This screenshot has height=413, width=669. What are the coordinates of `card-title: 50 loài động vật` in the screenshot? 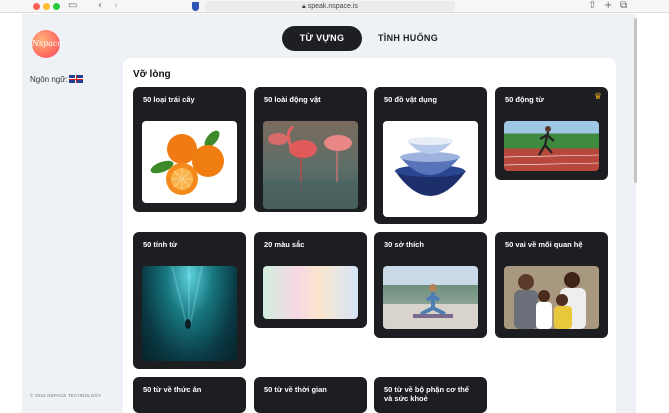 It's located at (292, 99).